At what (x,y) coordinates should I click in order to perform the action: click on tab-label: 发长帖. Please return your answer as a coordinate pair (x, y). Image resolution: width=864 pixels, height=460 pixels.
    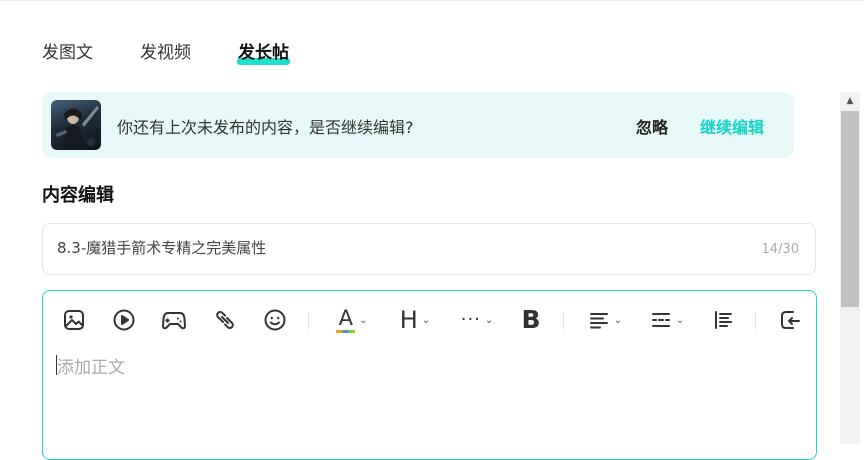
    Looking at the image, I should click on (263, 53).